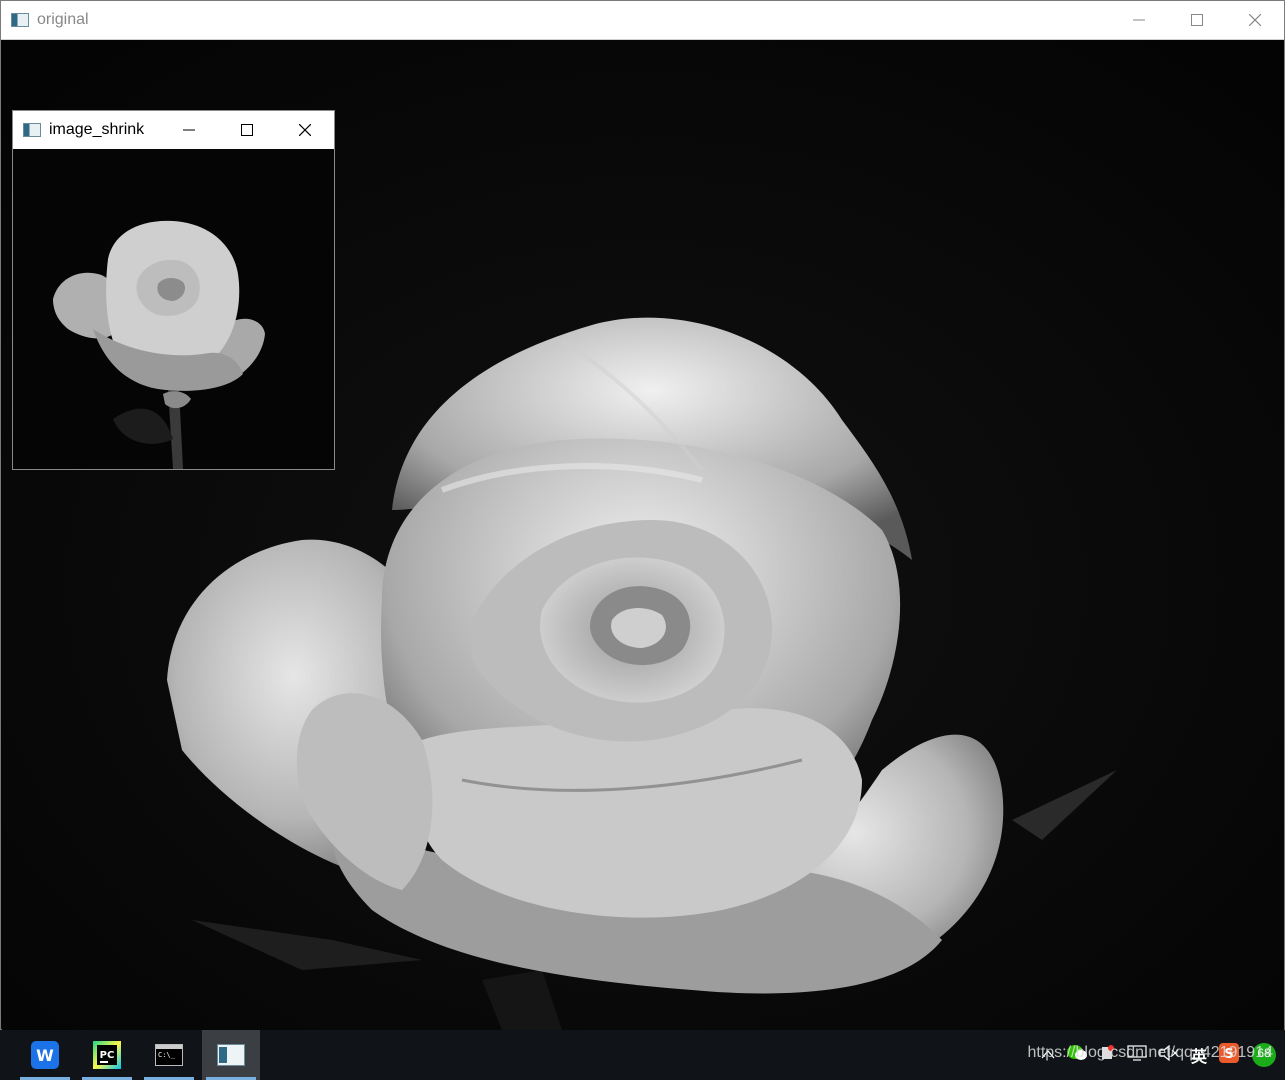 The width and height of the screenshot is (1285, 1080). I want to click on terminal-icon: C:\_, so click(169, 1055).